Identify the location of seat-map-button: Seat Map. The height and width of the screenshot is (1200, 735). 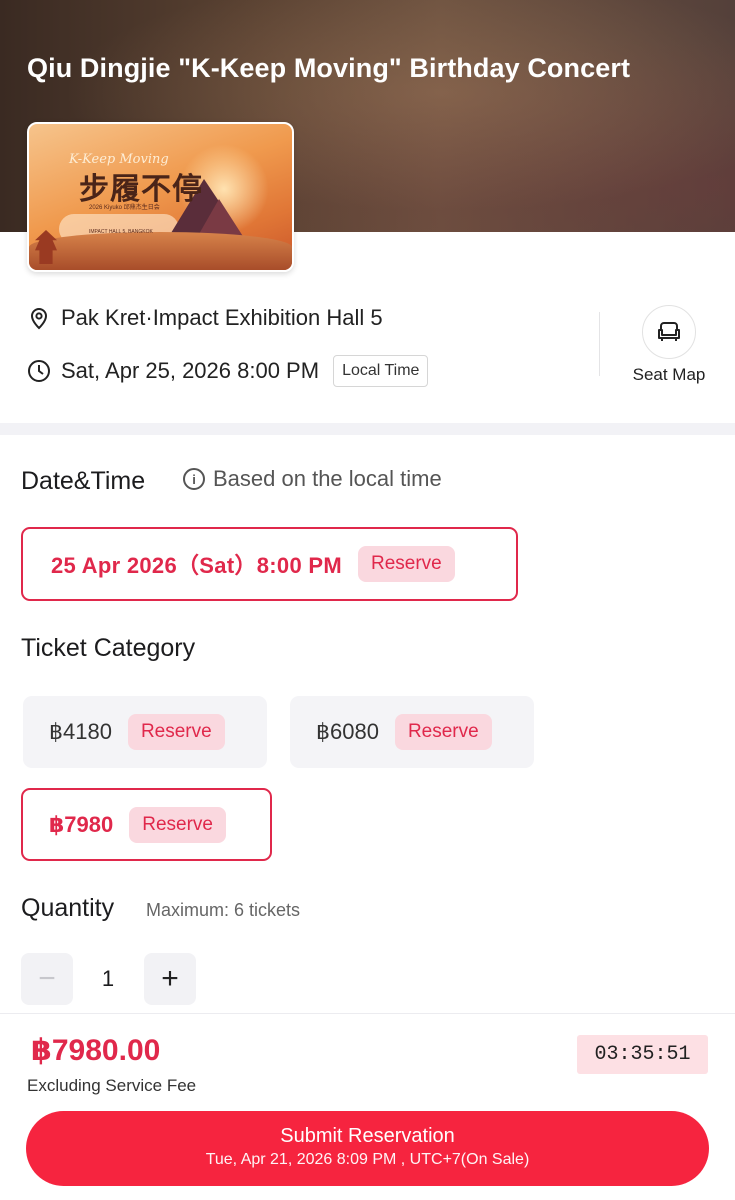
(669, 345).